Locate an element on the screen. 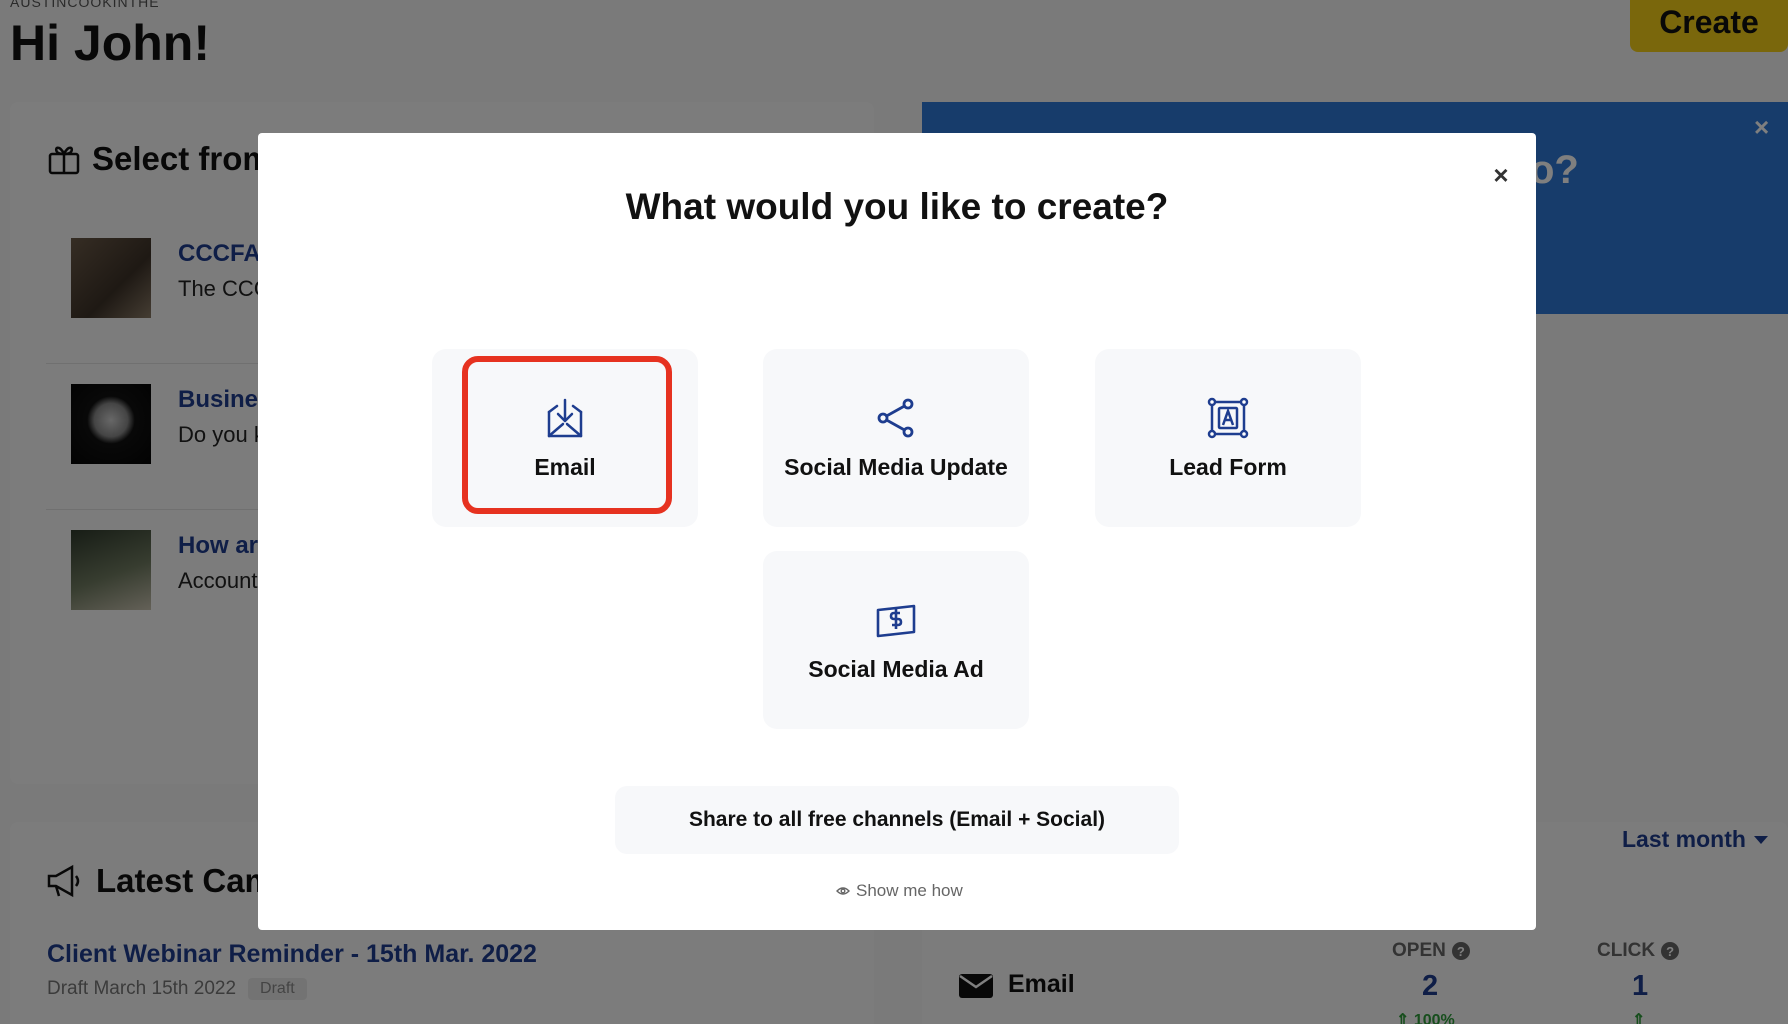 This screenshot has width=1788, height=1024. option-social-media-update-label: Social Media Update is located at coordinates (896, 466).